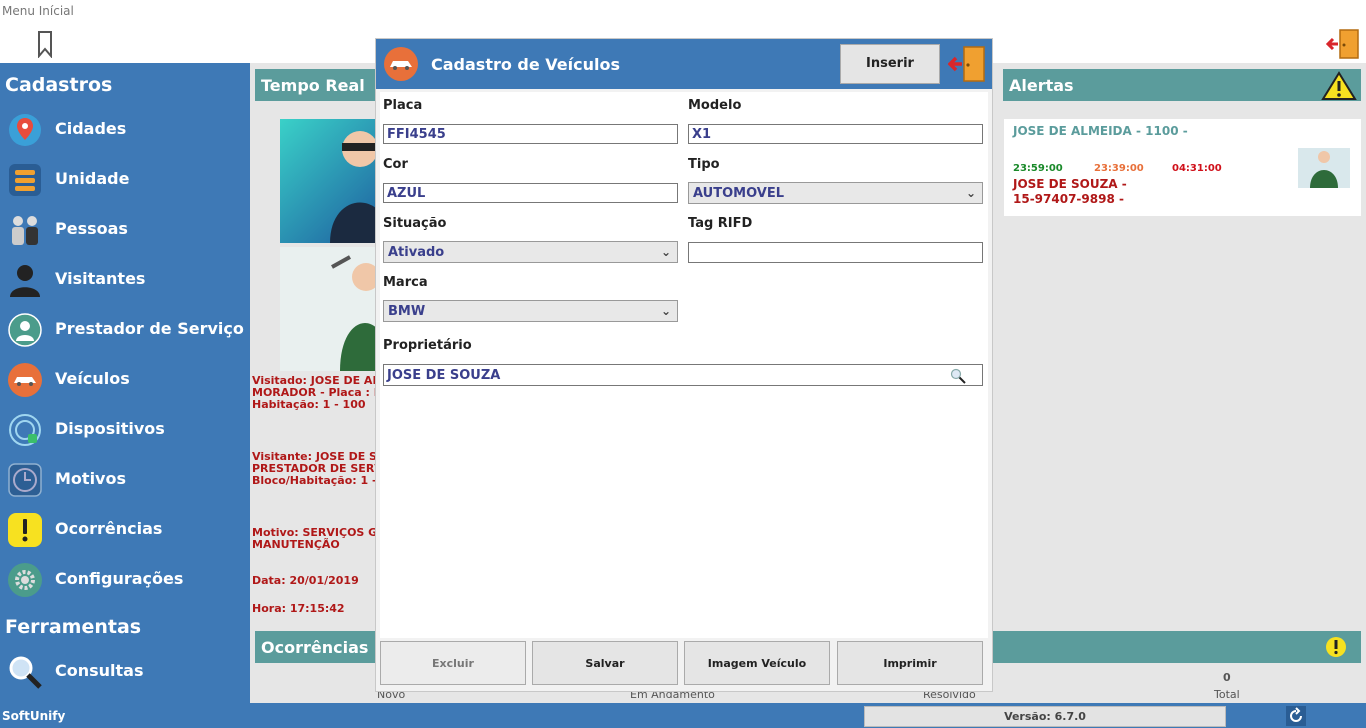 This screenshot has height=728, width=1366. What do you see at coordinates (1045, 716) in the screenshot?
I see `version-label: Versão: 6.7.0` at bounding box center [1045, 716].